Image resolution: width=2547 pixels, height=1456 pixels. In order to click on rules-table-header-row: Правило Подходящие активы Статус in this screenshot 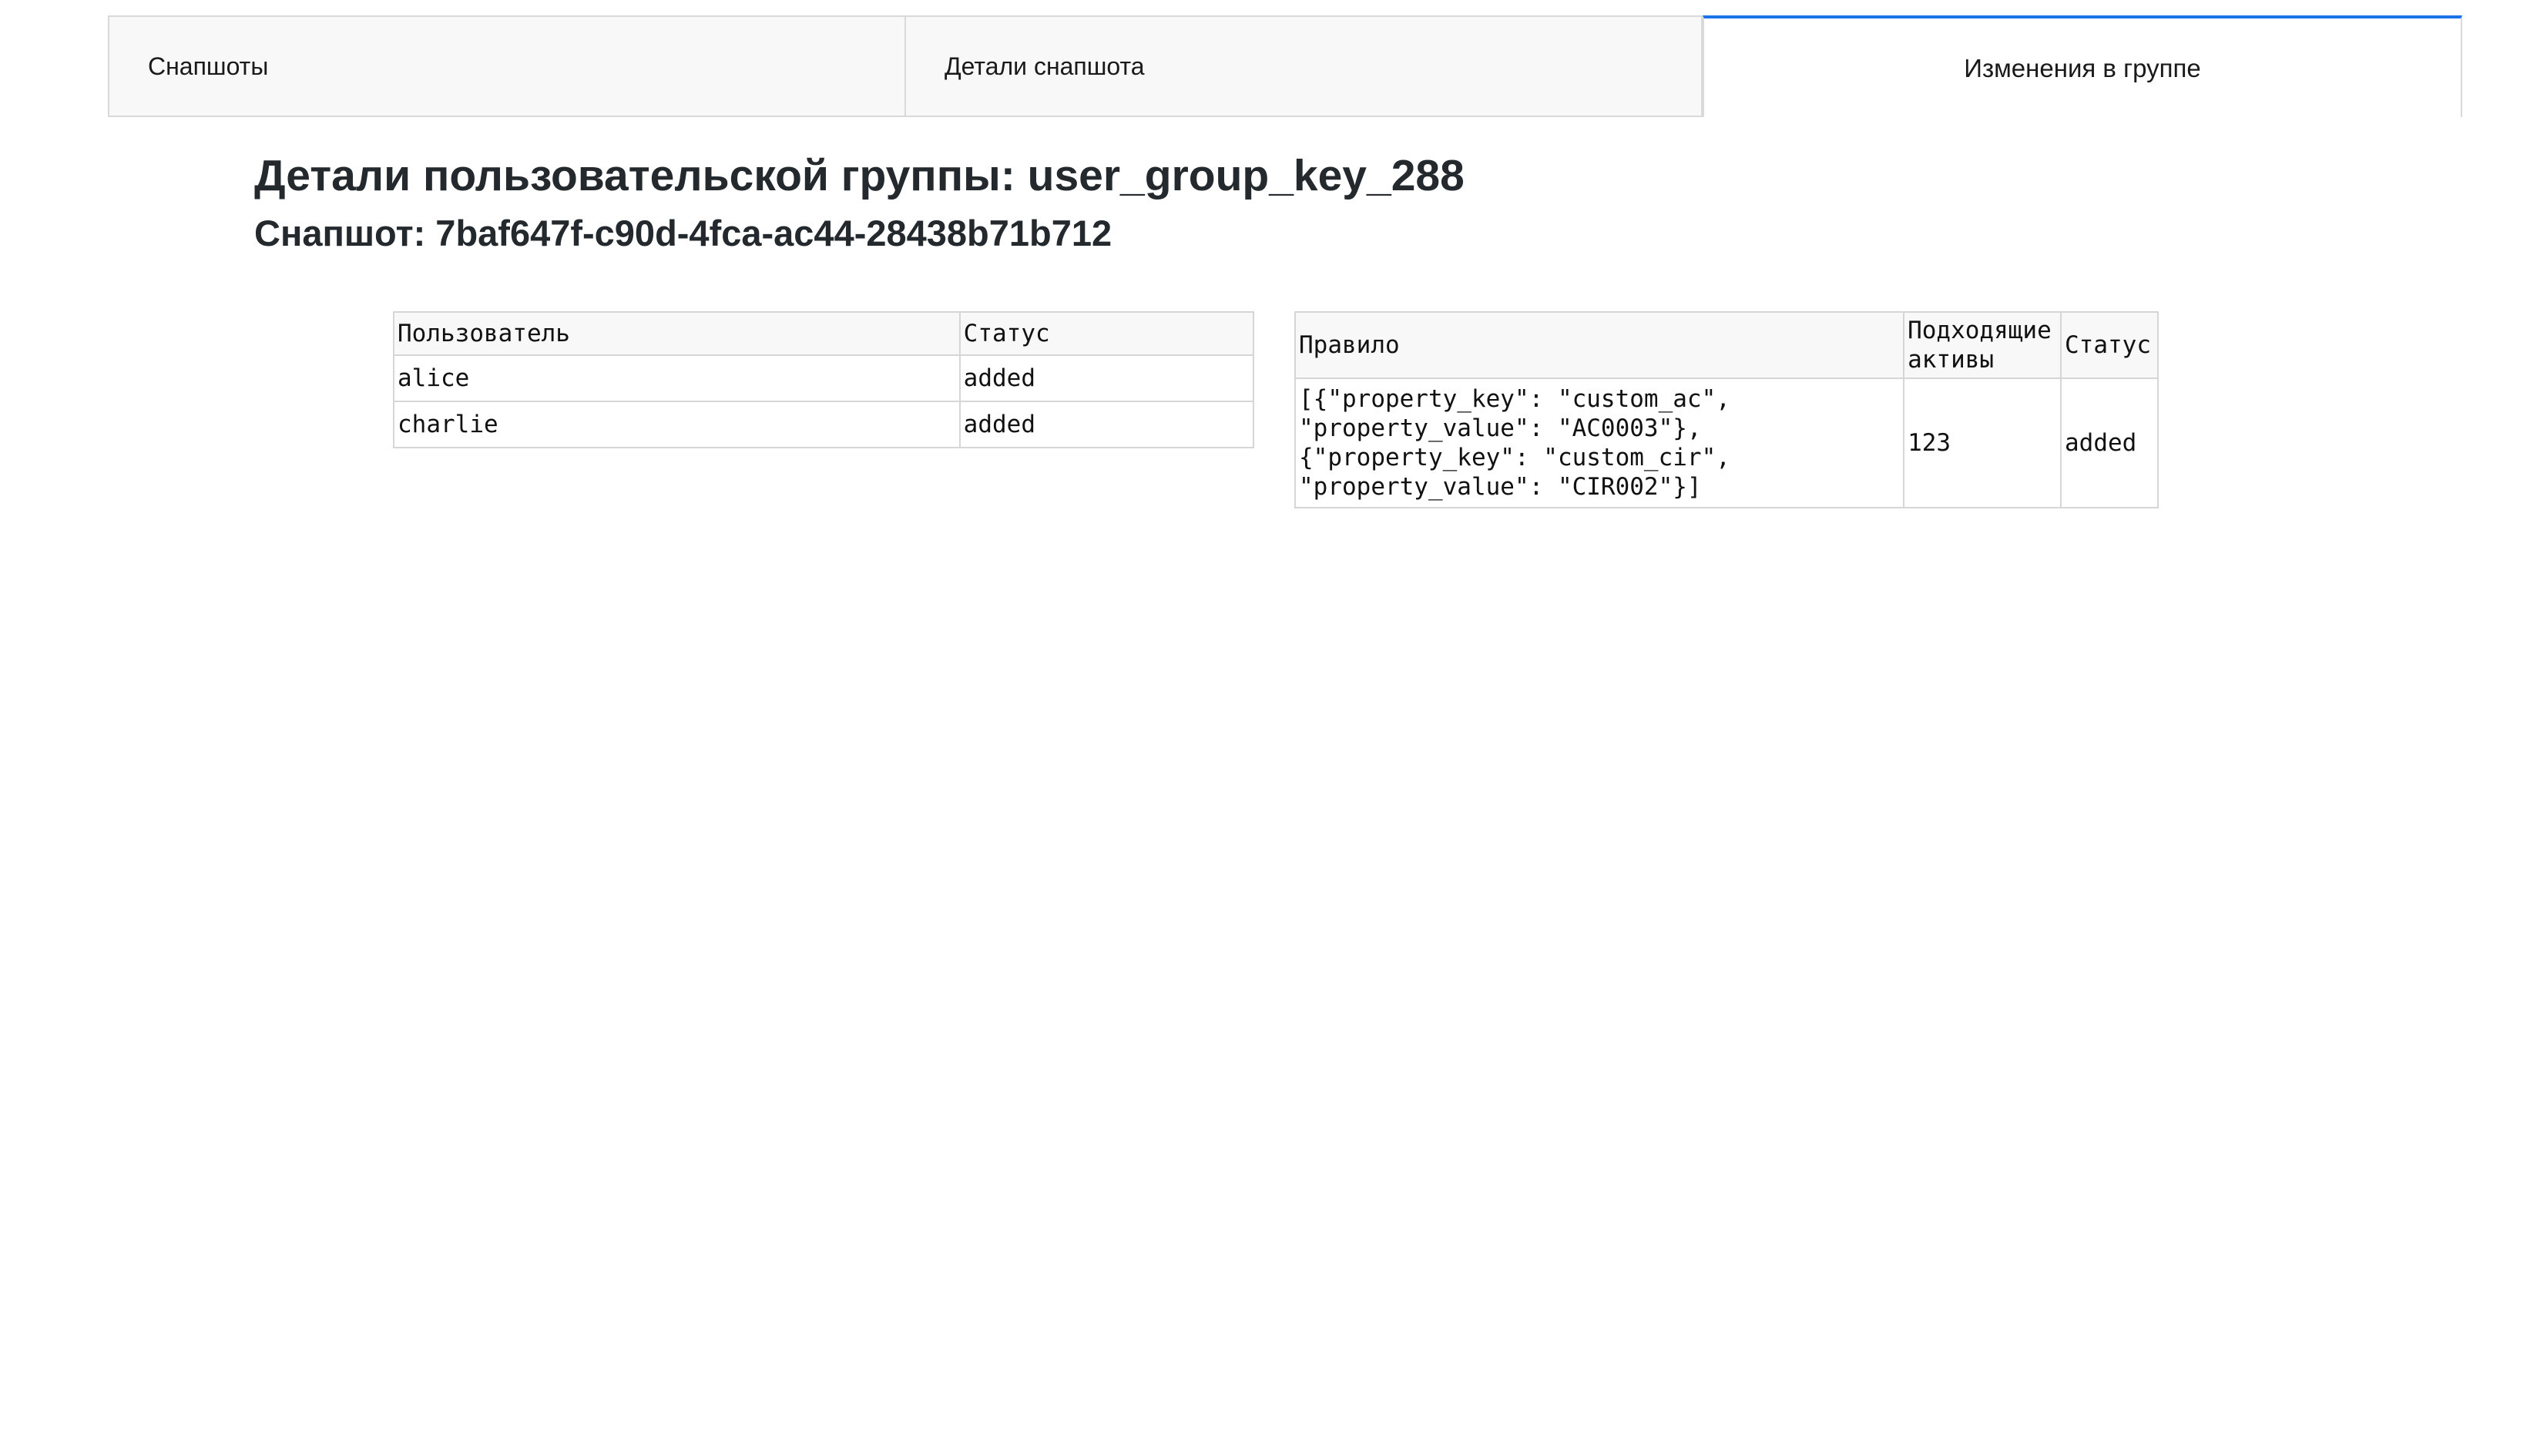, I will do `click(1726, 345)`.